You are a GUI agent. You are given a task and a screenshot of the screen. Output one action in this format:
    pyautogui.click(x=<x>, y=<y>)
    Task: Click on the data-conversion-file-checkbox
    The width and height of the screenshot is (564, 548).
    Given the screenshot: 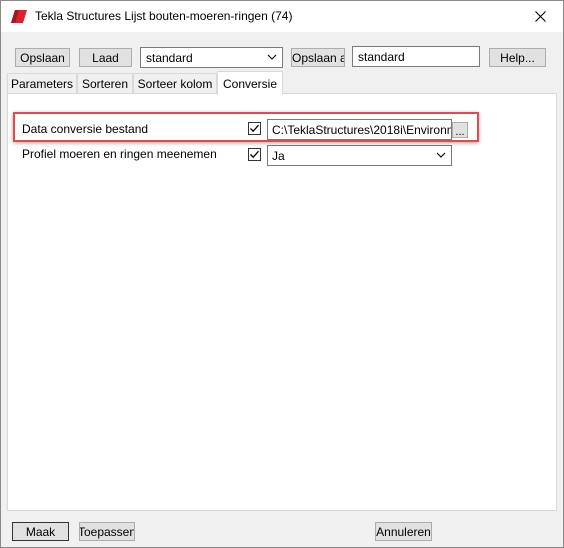 What is the action you would take?
    pyautogui.click(x=254, y=128)
    